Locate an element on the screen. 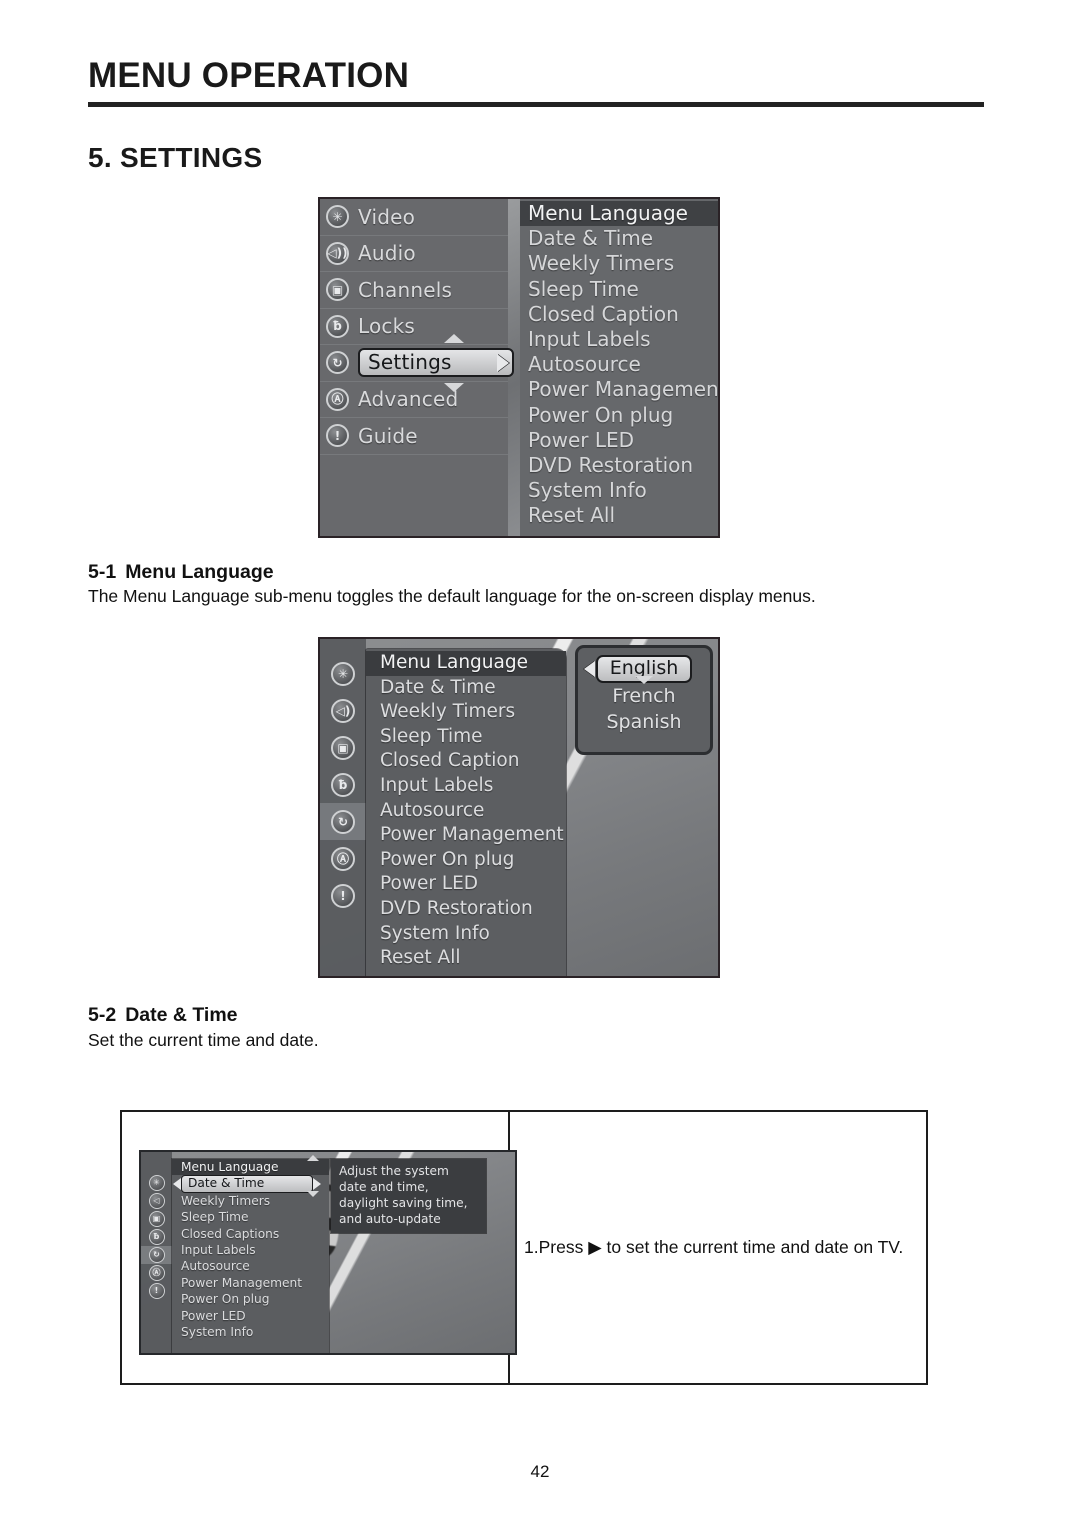 This screenshot has height=1532, width=1080. osd-icon-rail: ✳ ◁ ▣ ƀ ↻ Ⓐ ! is located at coordinates (156, 1252).